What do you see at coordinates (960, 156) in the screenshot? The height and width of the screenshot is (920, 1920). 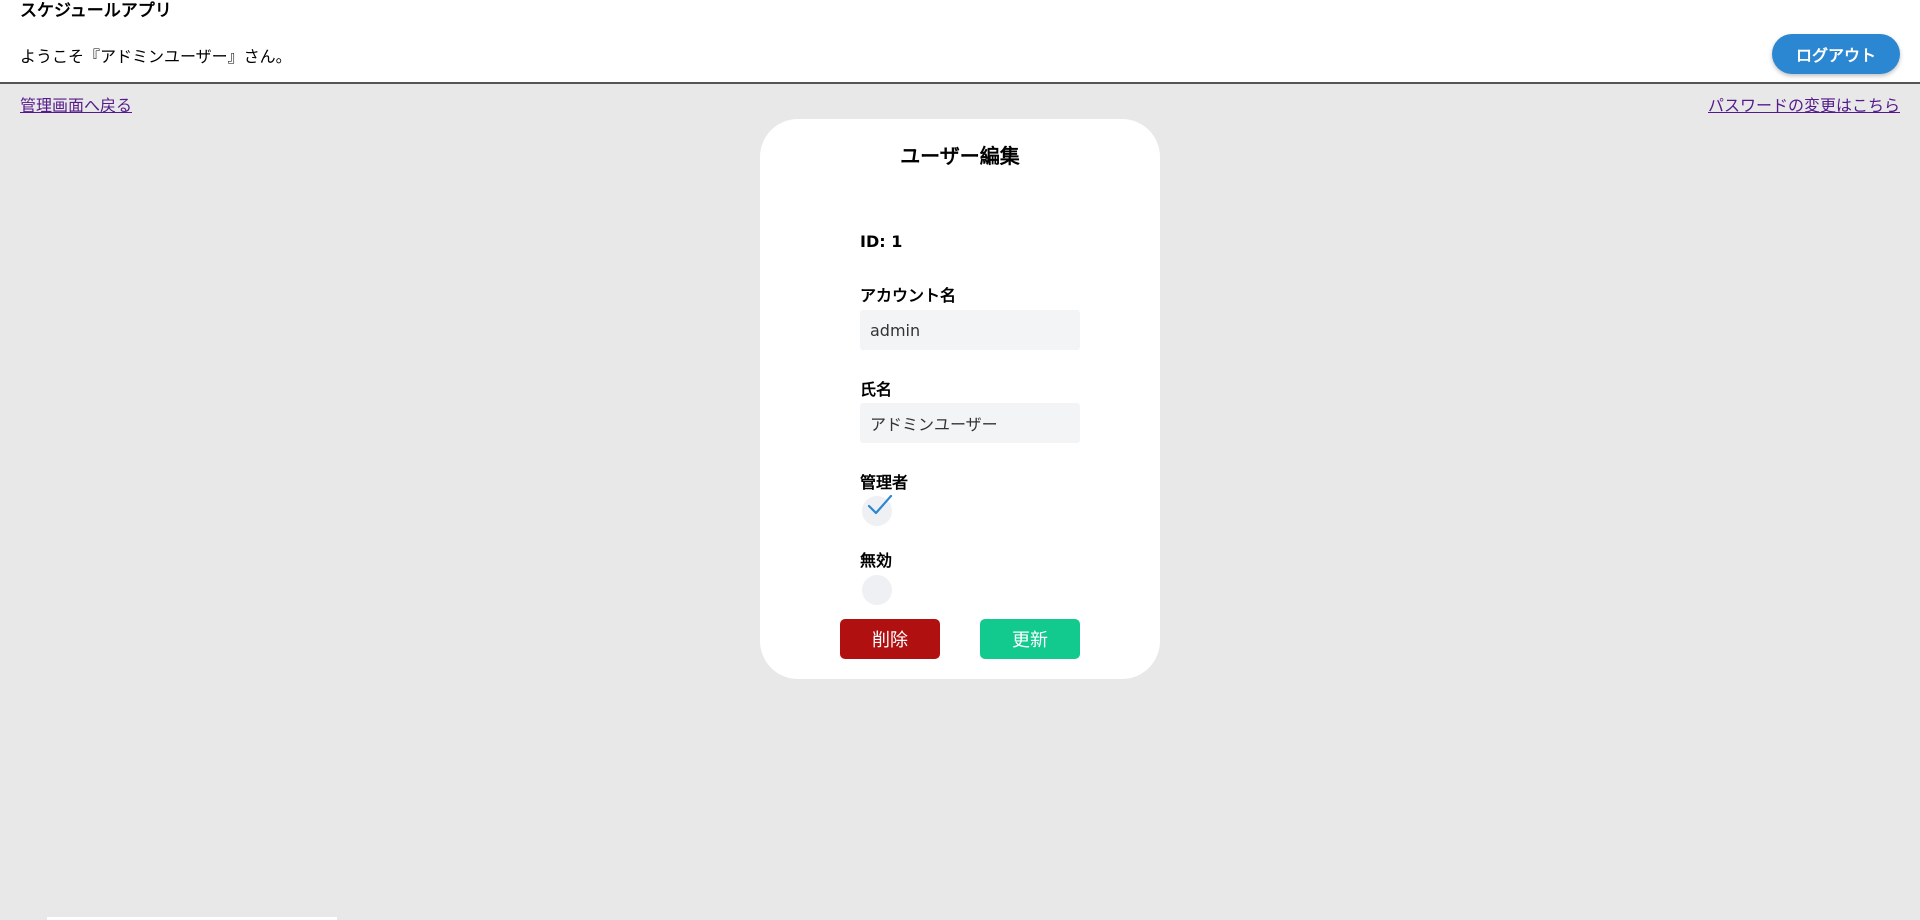 I see `page-title: ユーザー編集` at bounding box center [960, 156].